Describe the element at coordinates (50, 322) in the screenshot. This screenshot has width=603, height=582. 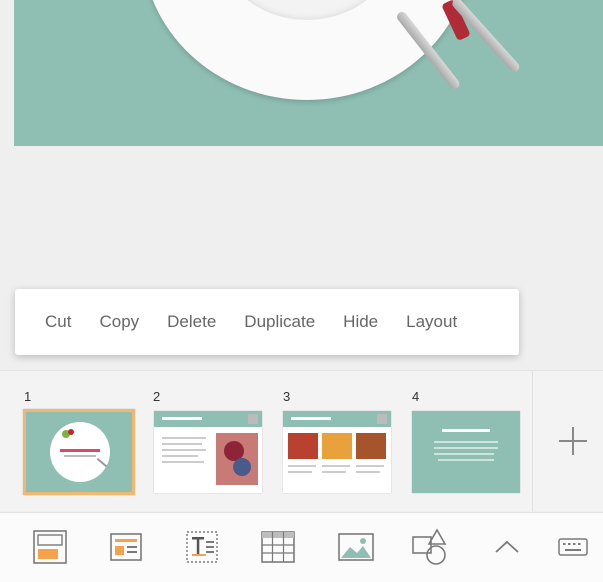
I see `menu-item-cut: Cut` at that location.